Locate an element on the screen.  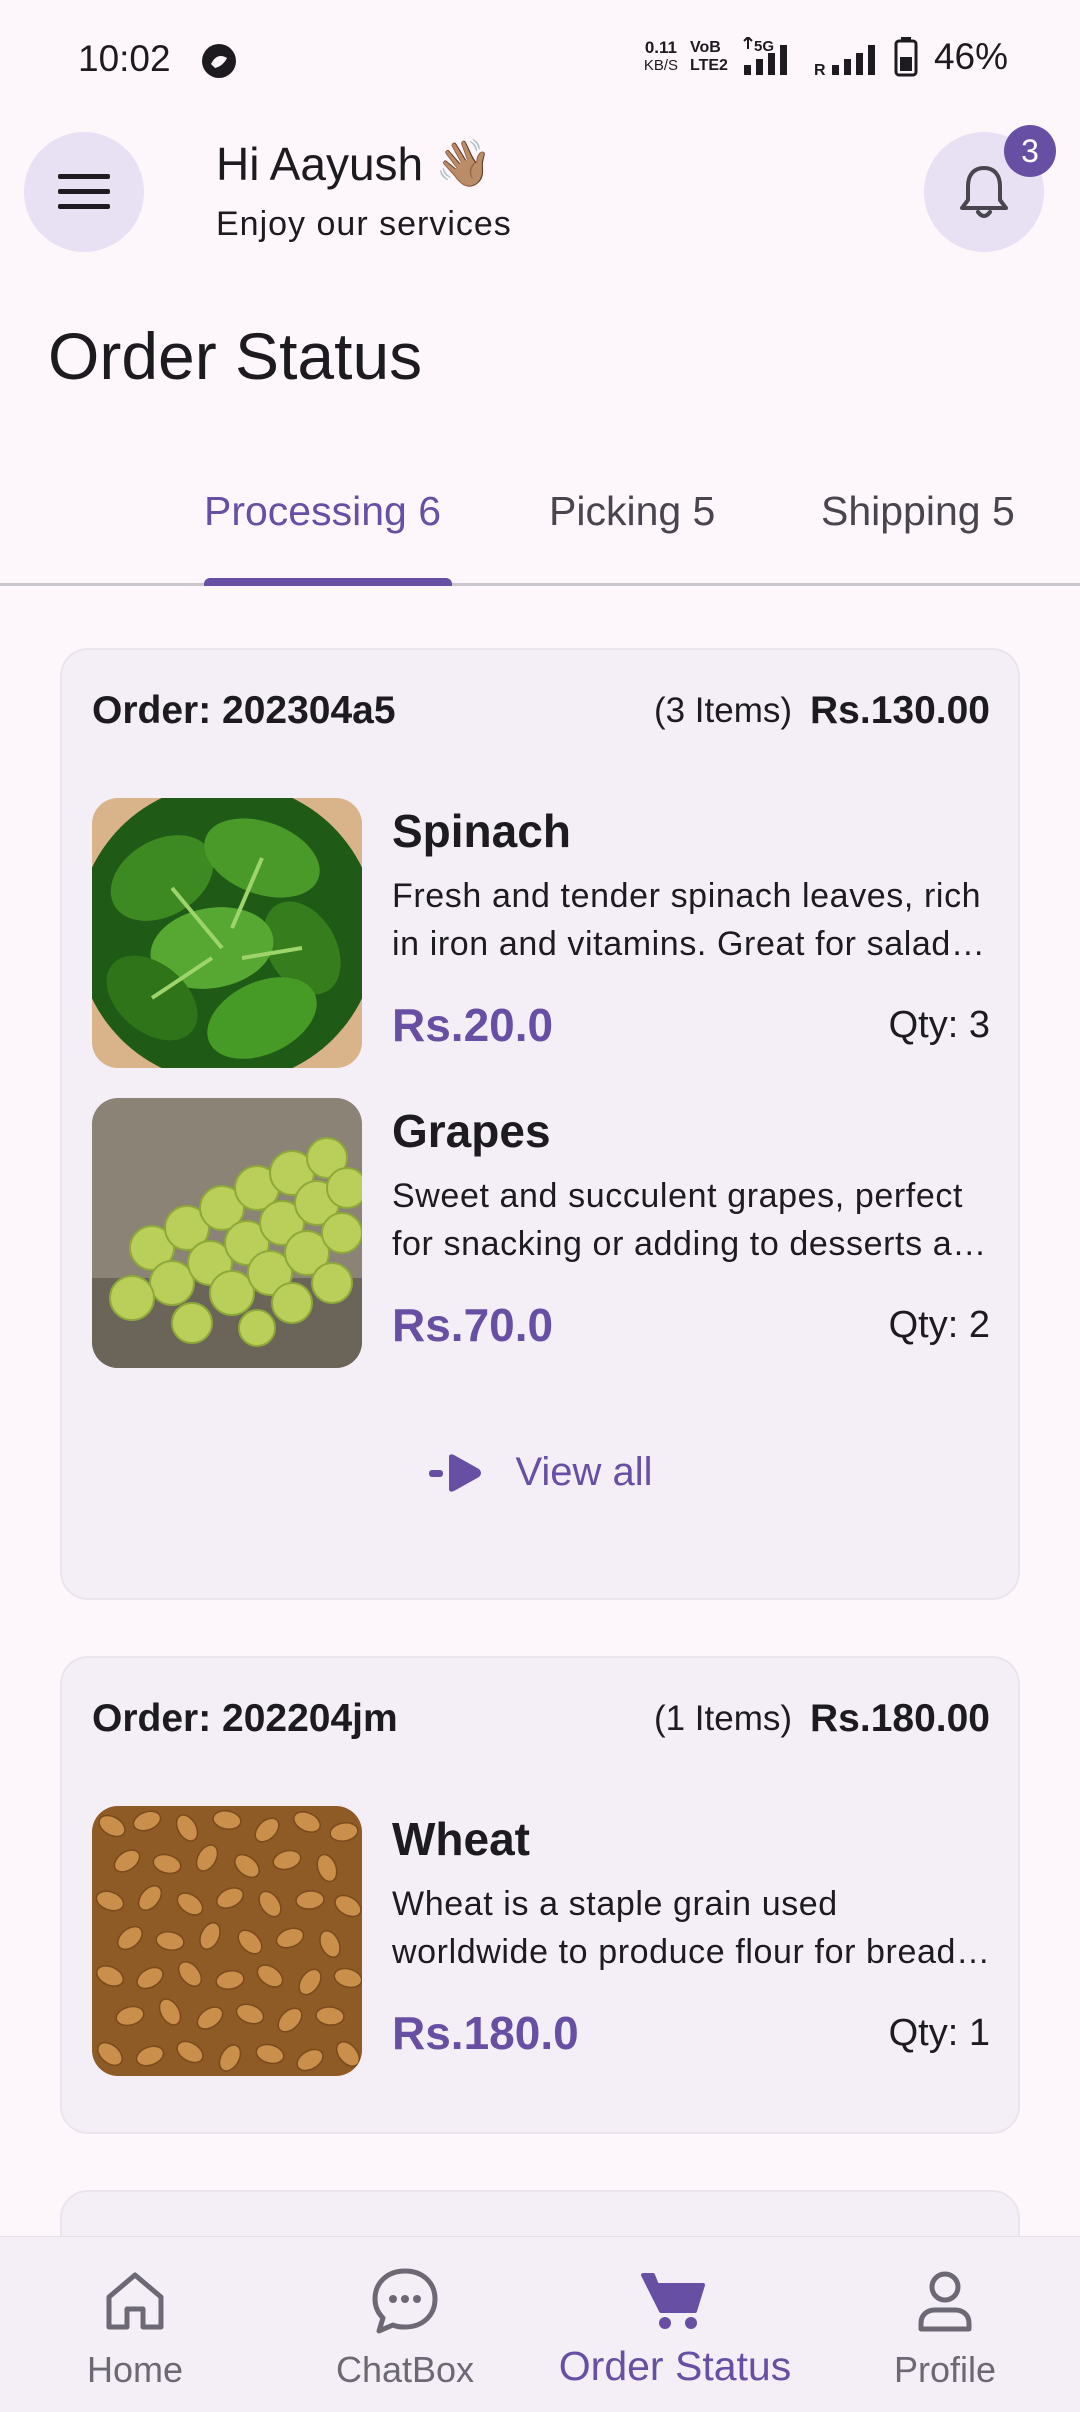
order-id: Order: 202304a5 is located at coordinates (244, 710).